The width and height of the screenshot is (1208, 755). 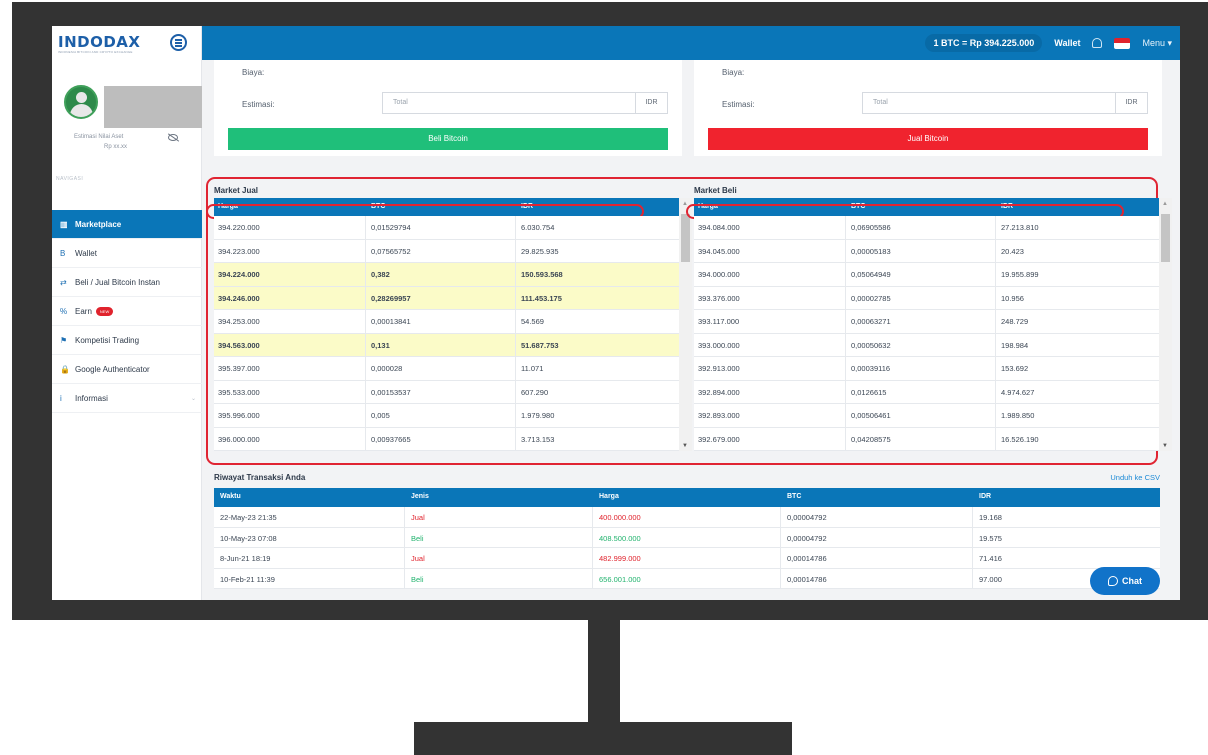 What do you see at coordinates (453, 275) in the screenshot?
I see `table-row: 394.224.000 0,382 150.593.568` at bounding box center [453, 275].